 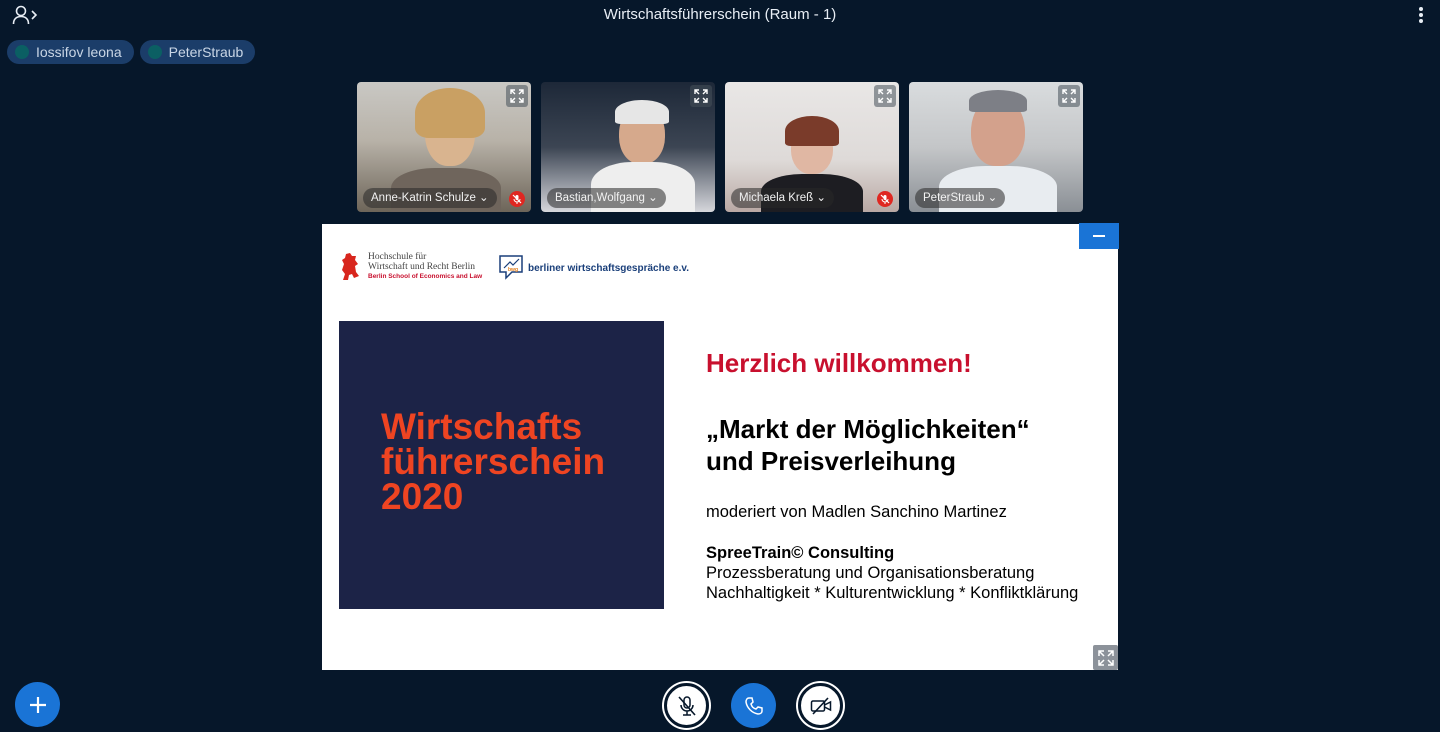 What do you see at coordinates (397, 257) in the screenshot?
I see `hwr-line1: Hochschule für` at bounding box center [397, 257].